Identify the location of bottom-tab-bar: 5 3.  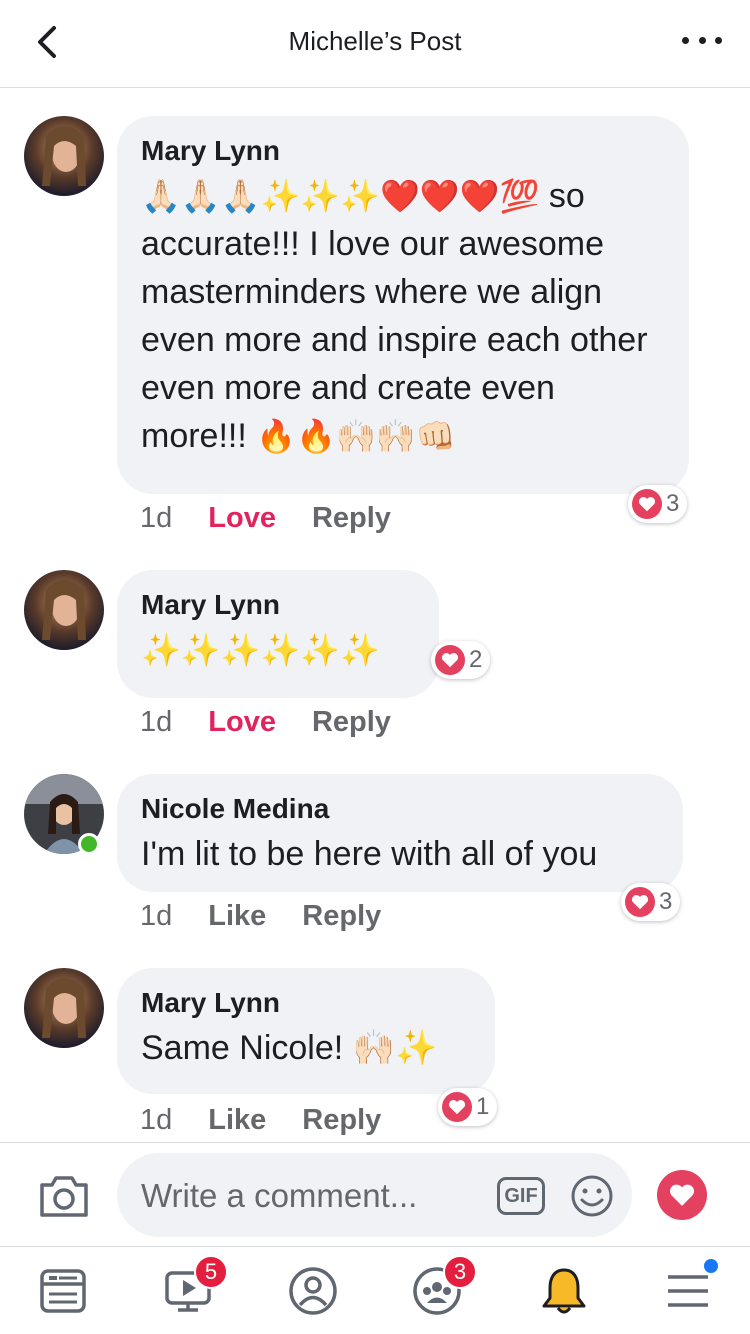
(375, 1290).